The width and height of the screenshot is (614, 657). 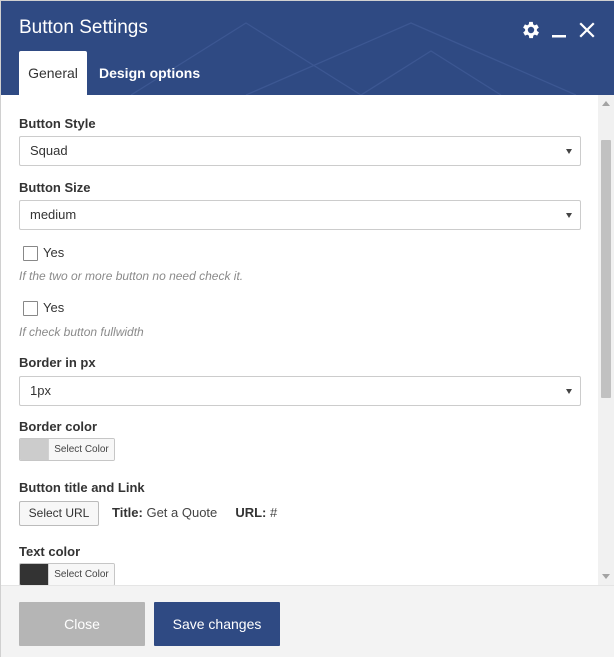 What do you see at coordinates (300, 391) in the screenshot?
I see `border-px-select: 1px` at bounding box center [300, 391].